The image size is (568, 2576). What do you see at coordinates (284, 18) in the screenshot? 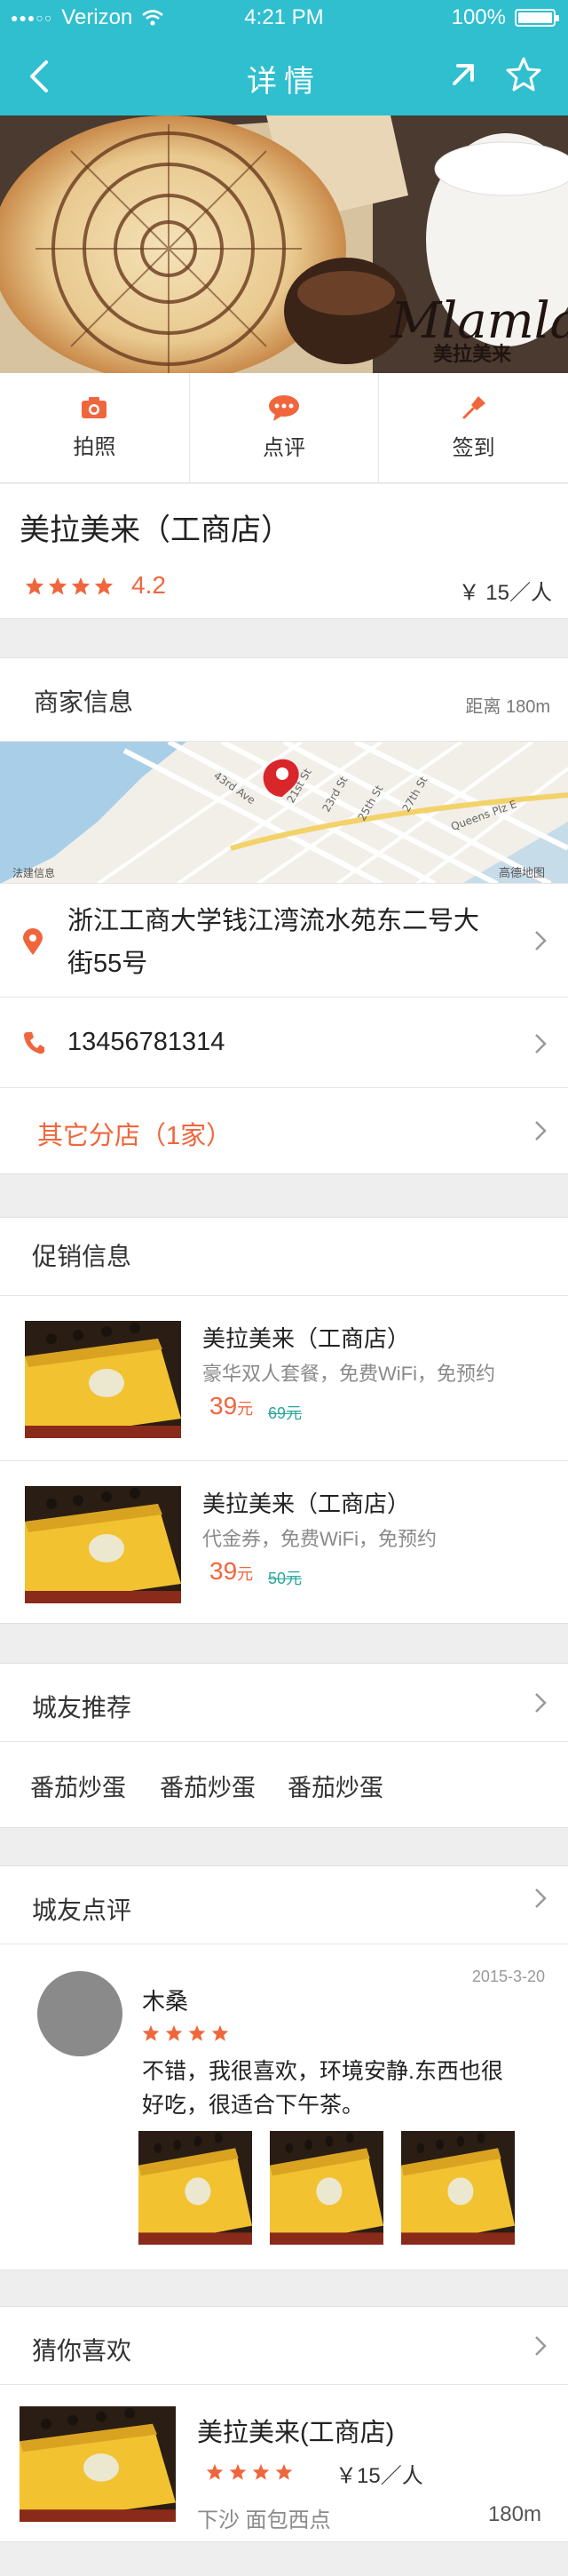
I see `status-bar: ●●●○○ Verizon 4:21 PM 100%` at bounding box center [284, 18].